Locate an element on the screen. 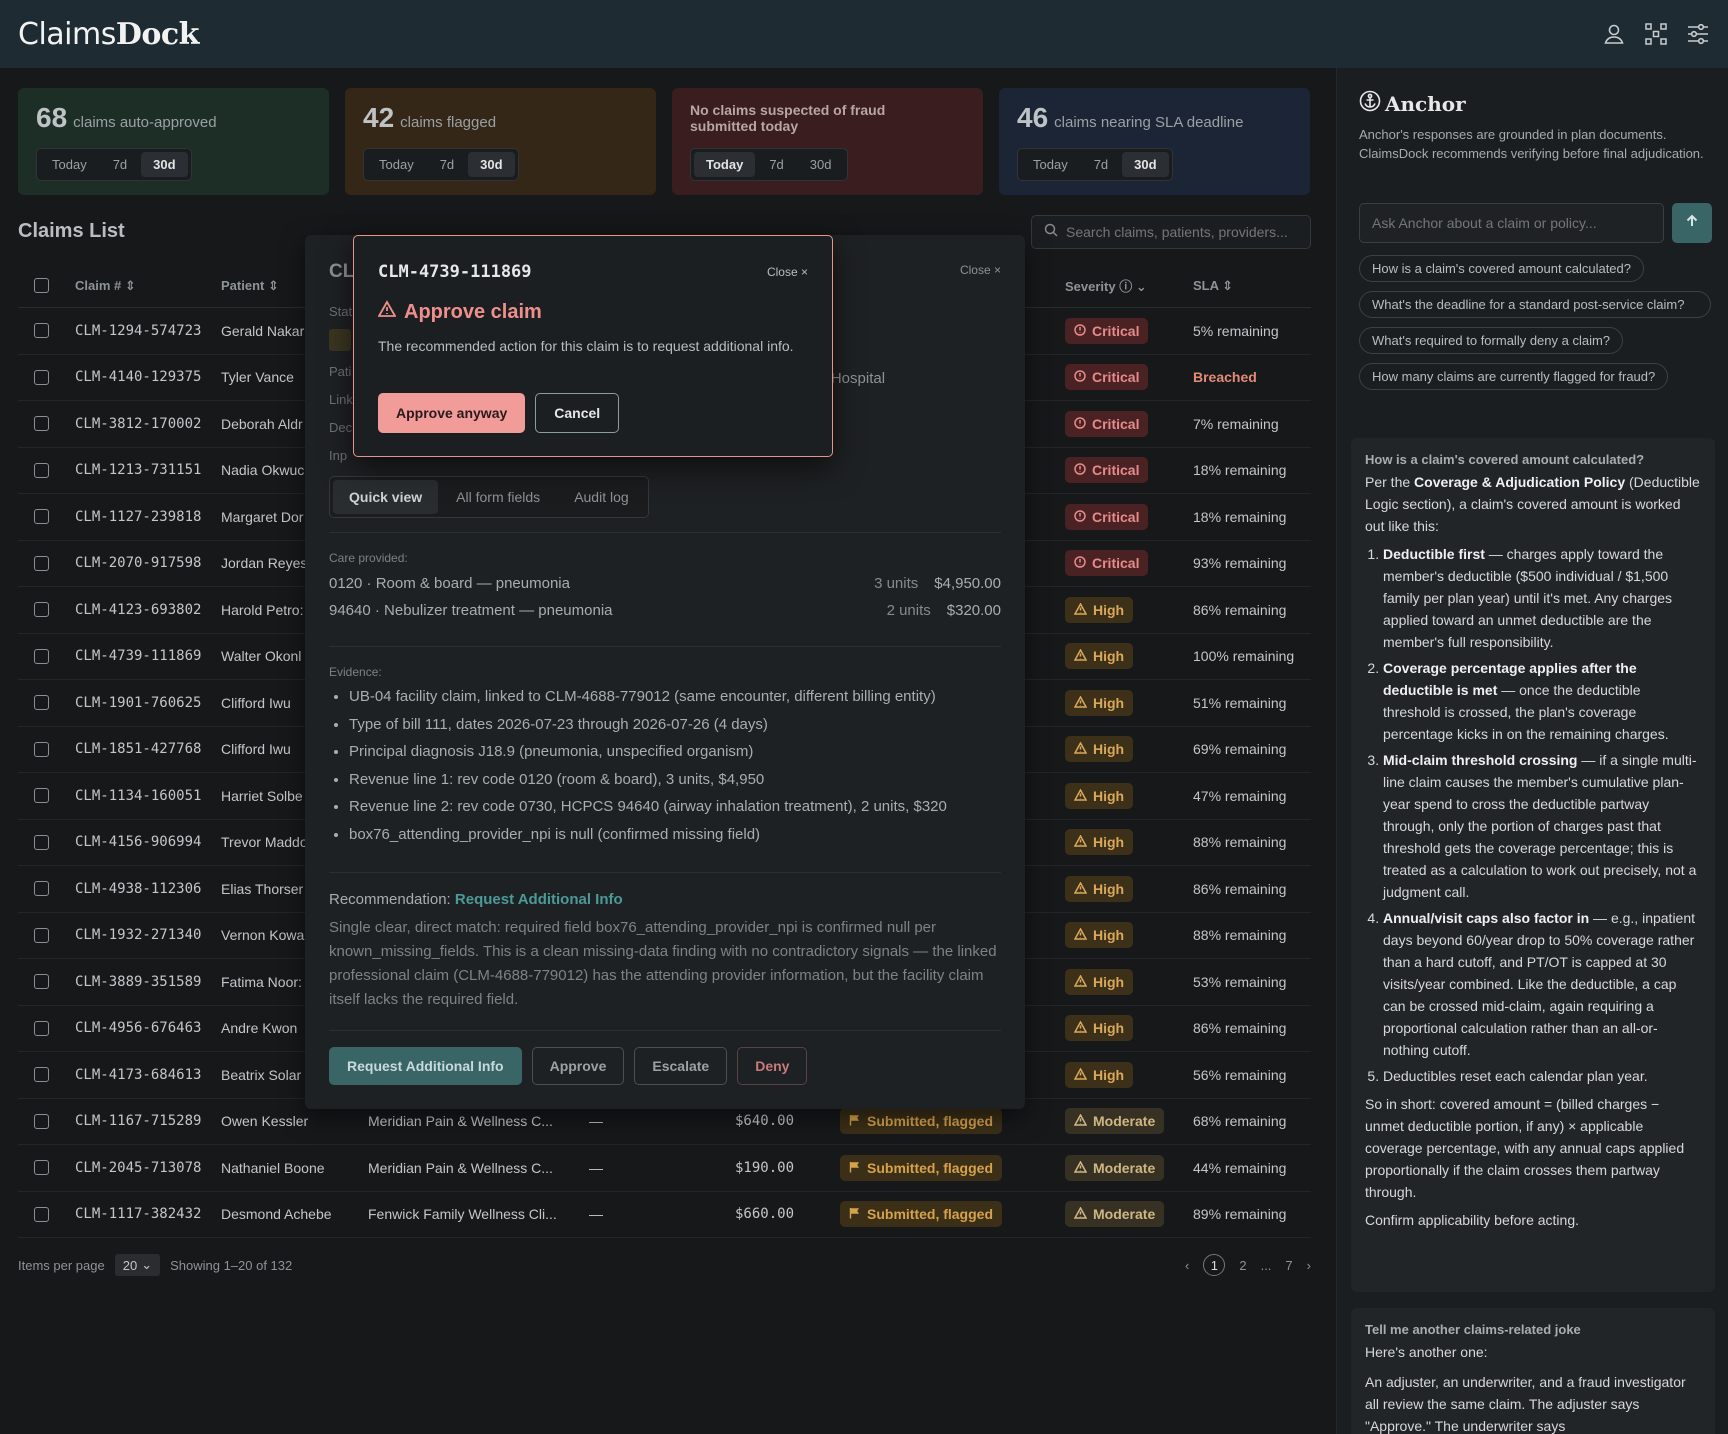 This screenshot has width=1728, height=1434. tab-audit-log: Audit log is located at coordinates (601, 497).